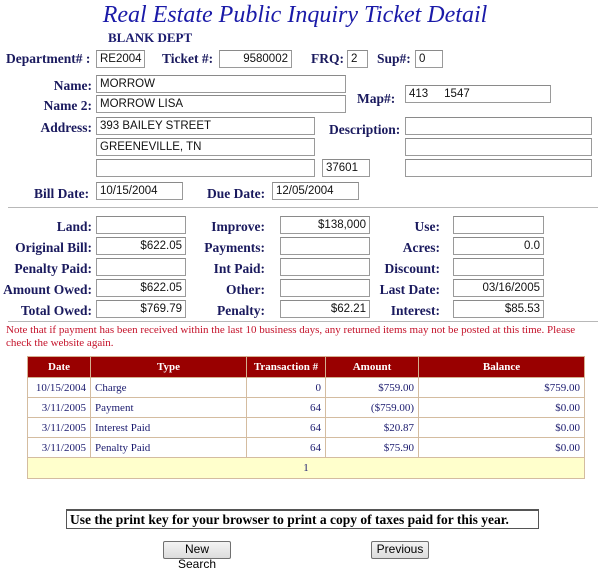 The width and height of the screenshot is (600, 572). I want to click on interest-field: $85.53, so click(498, 309).